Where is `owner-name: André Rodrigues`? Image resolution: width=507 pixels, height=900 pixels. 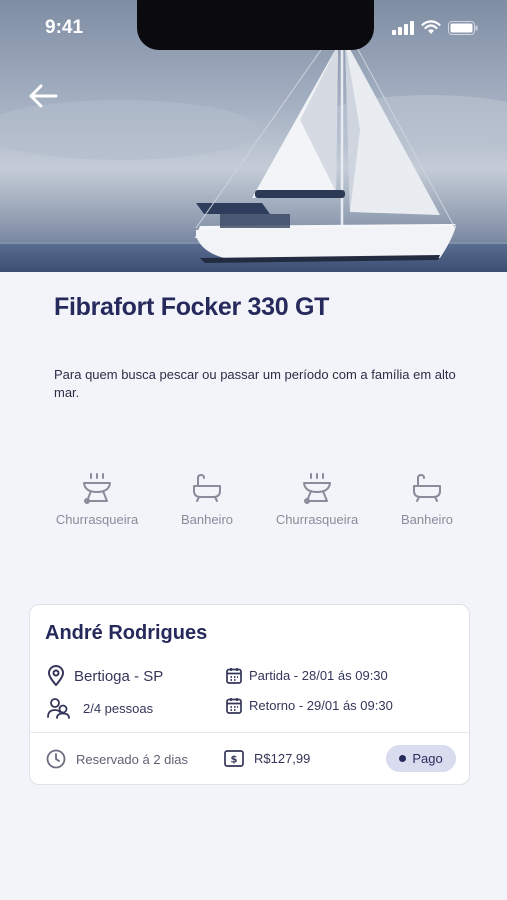
owner-name: André Rodrigues is located at coordinates (126, 633).